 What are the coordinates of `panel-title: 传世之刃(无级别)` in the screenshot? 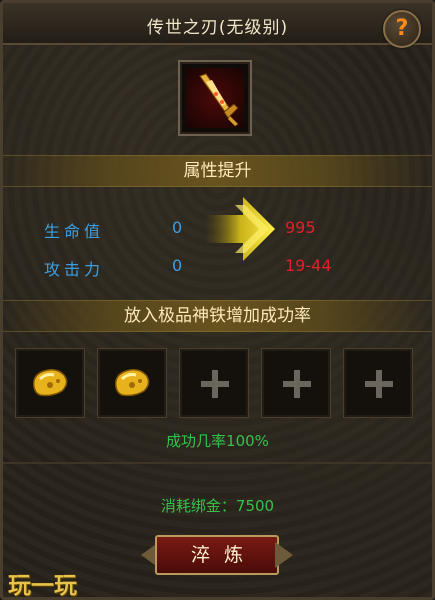 It's located at (217, 28).